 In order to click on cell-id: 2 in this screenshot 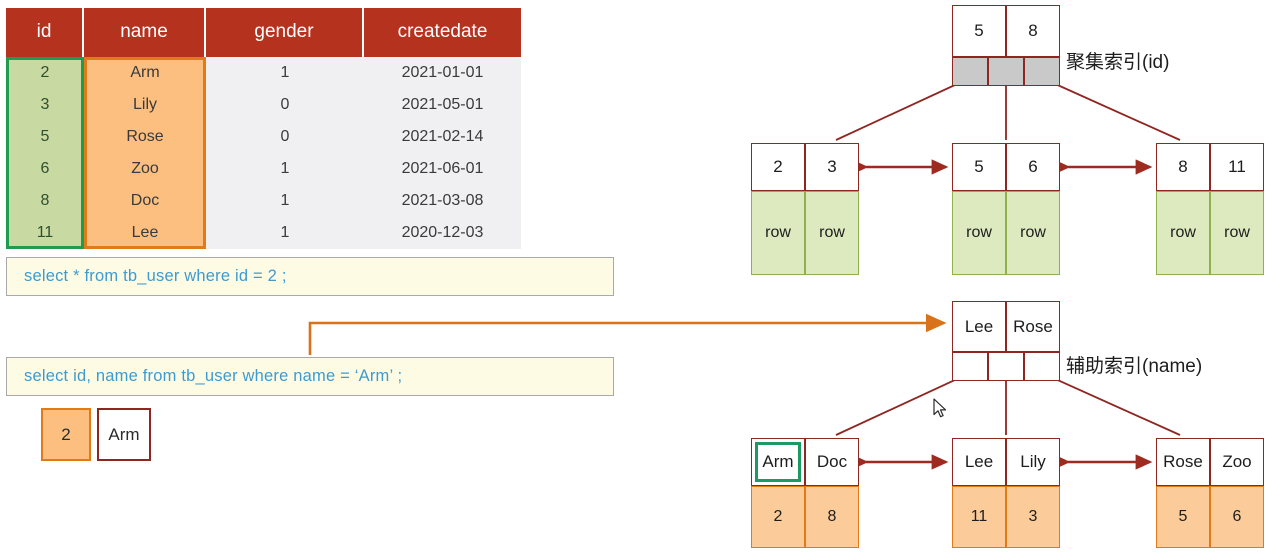, I will do `click(45, 72)`.